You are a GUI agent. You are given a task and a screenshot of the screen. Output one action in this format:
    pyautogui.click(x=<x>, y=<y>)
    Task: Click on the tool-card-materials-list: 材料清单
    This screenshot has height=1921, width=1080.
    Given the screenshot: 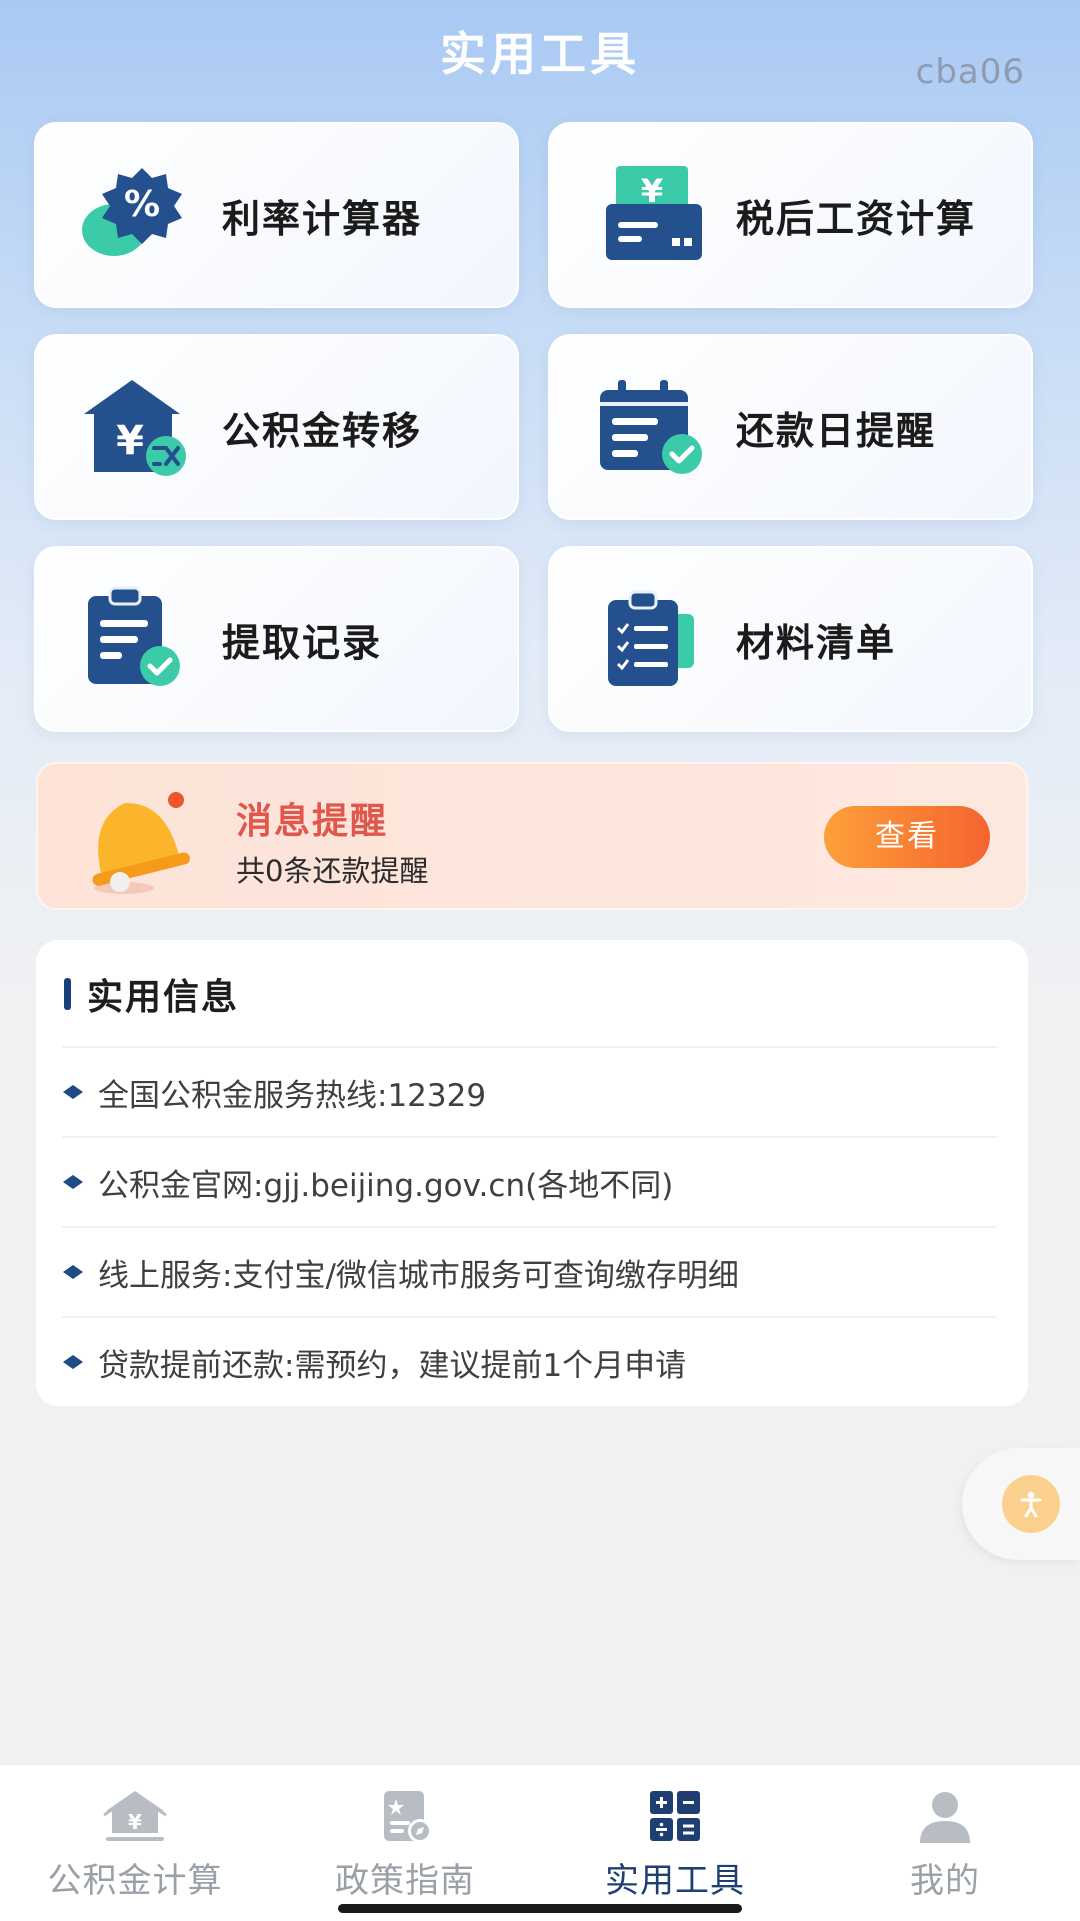 What is the action you would take?
    pyautogui.click(x=790, y=639)
    